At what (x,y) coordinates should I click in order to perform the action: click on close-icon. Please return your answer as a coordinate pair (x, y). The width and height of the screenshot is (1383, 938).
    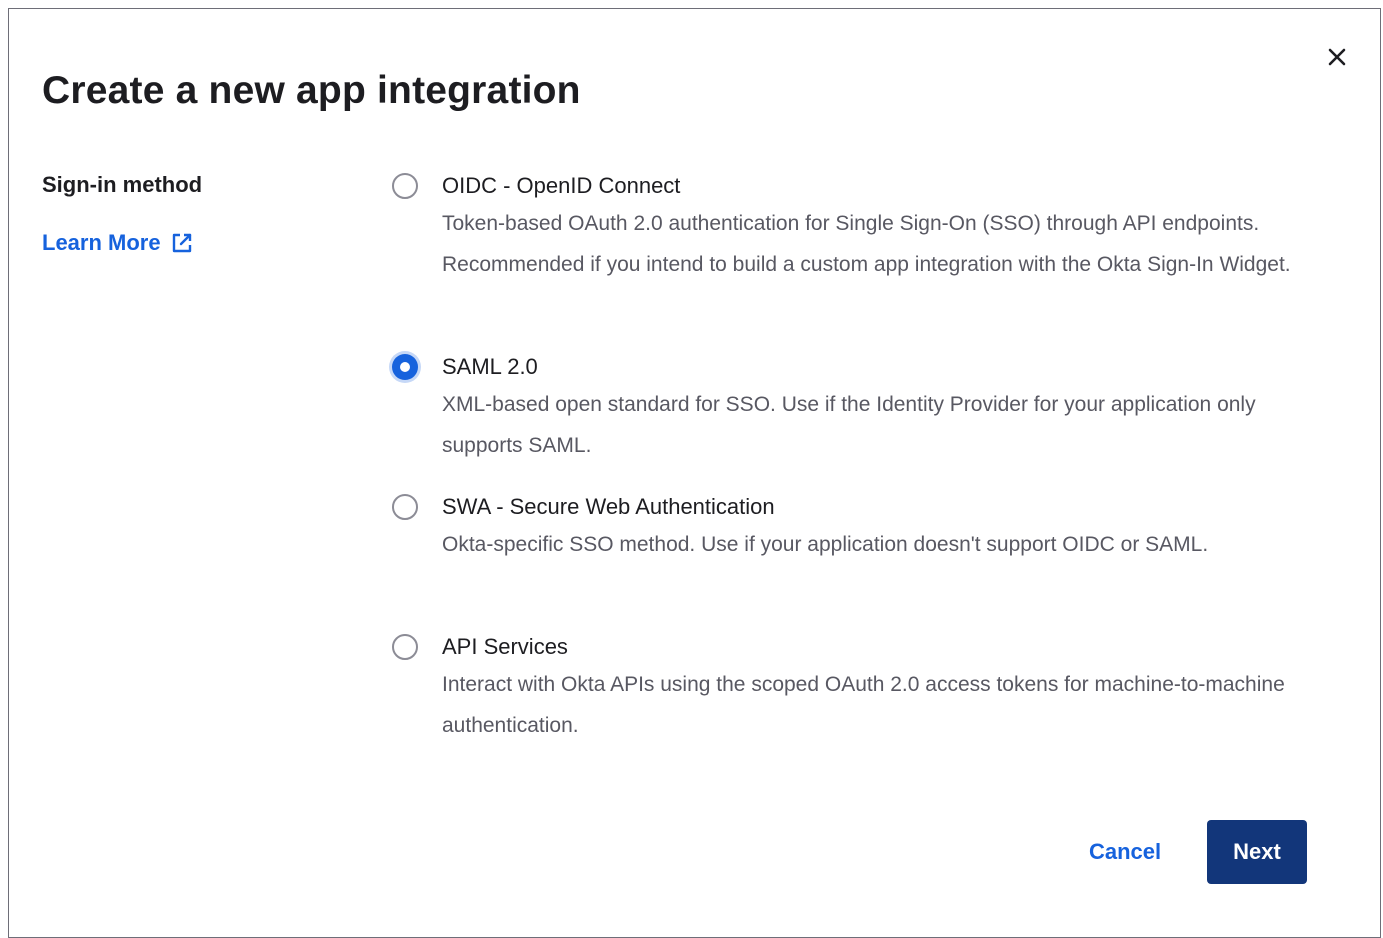
    Looking at the image, I should click on (1337, 57).